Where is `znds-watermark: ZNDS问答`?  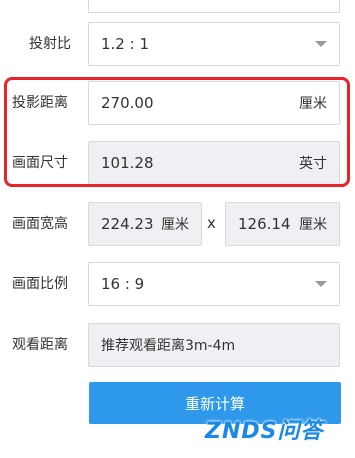 znds-watermark: ZNDS问答 is located at coordinates (264, 429).